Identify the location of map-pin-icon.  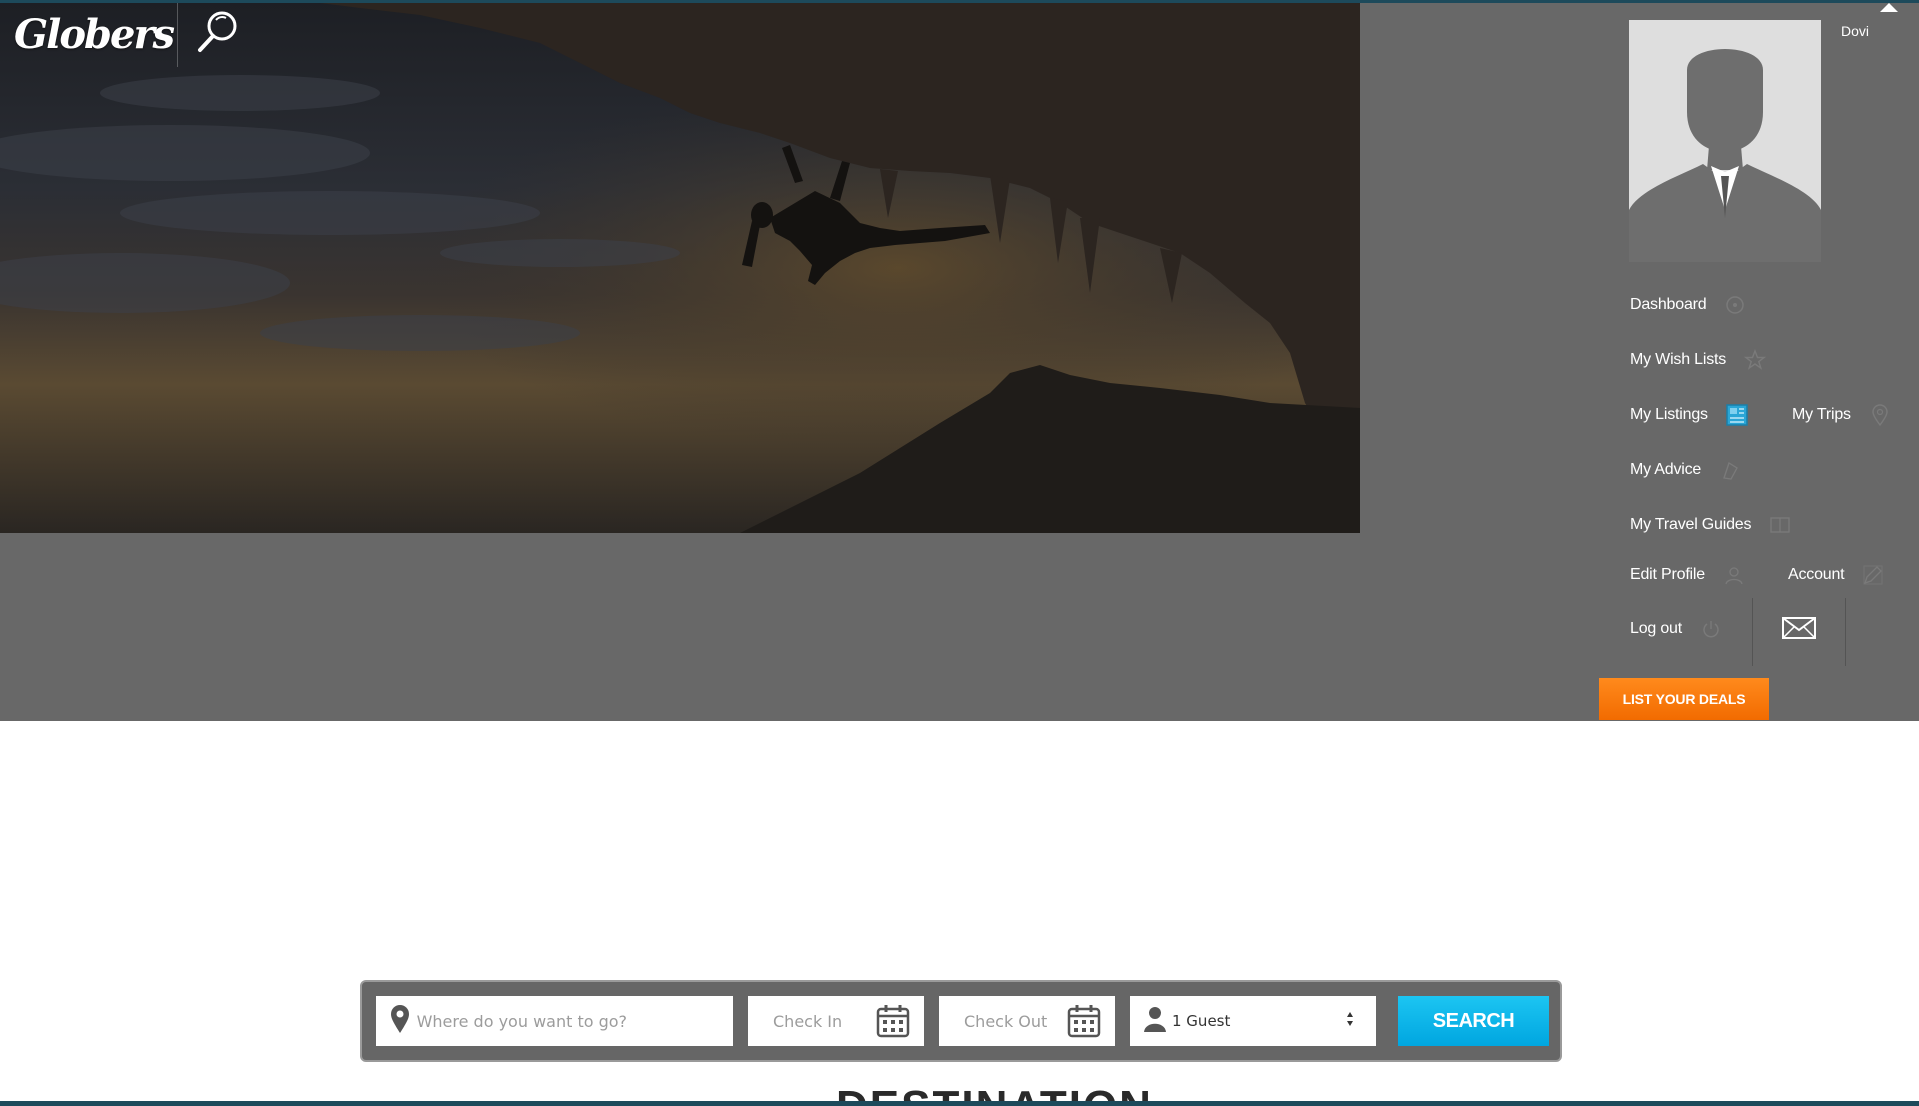
(1880, 415).